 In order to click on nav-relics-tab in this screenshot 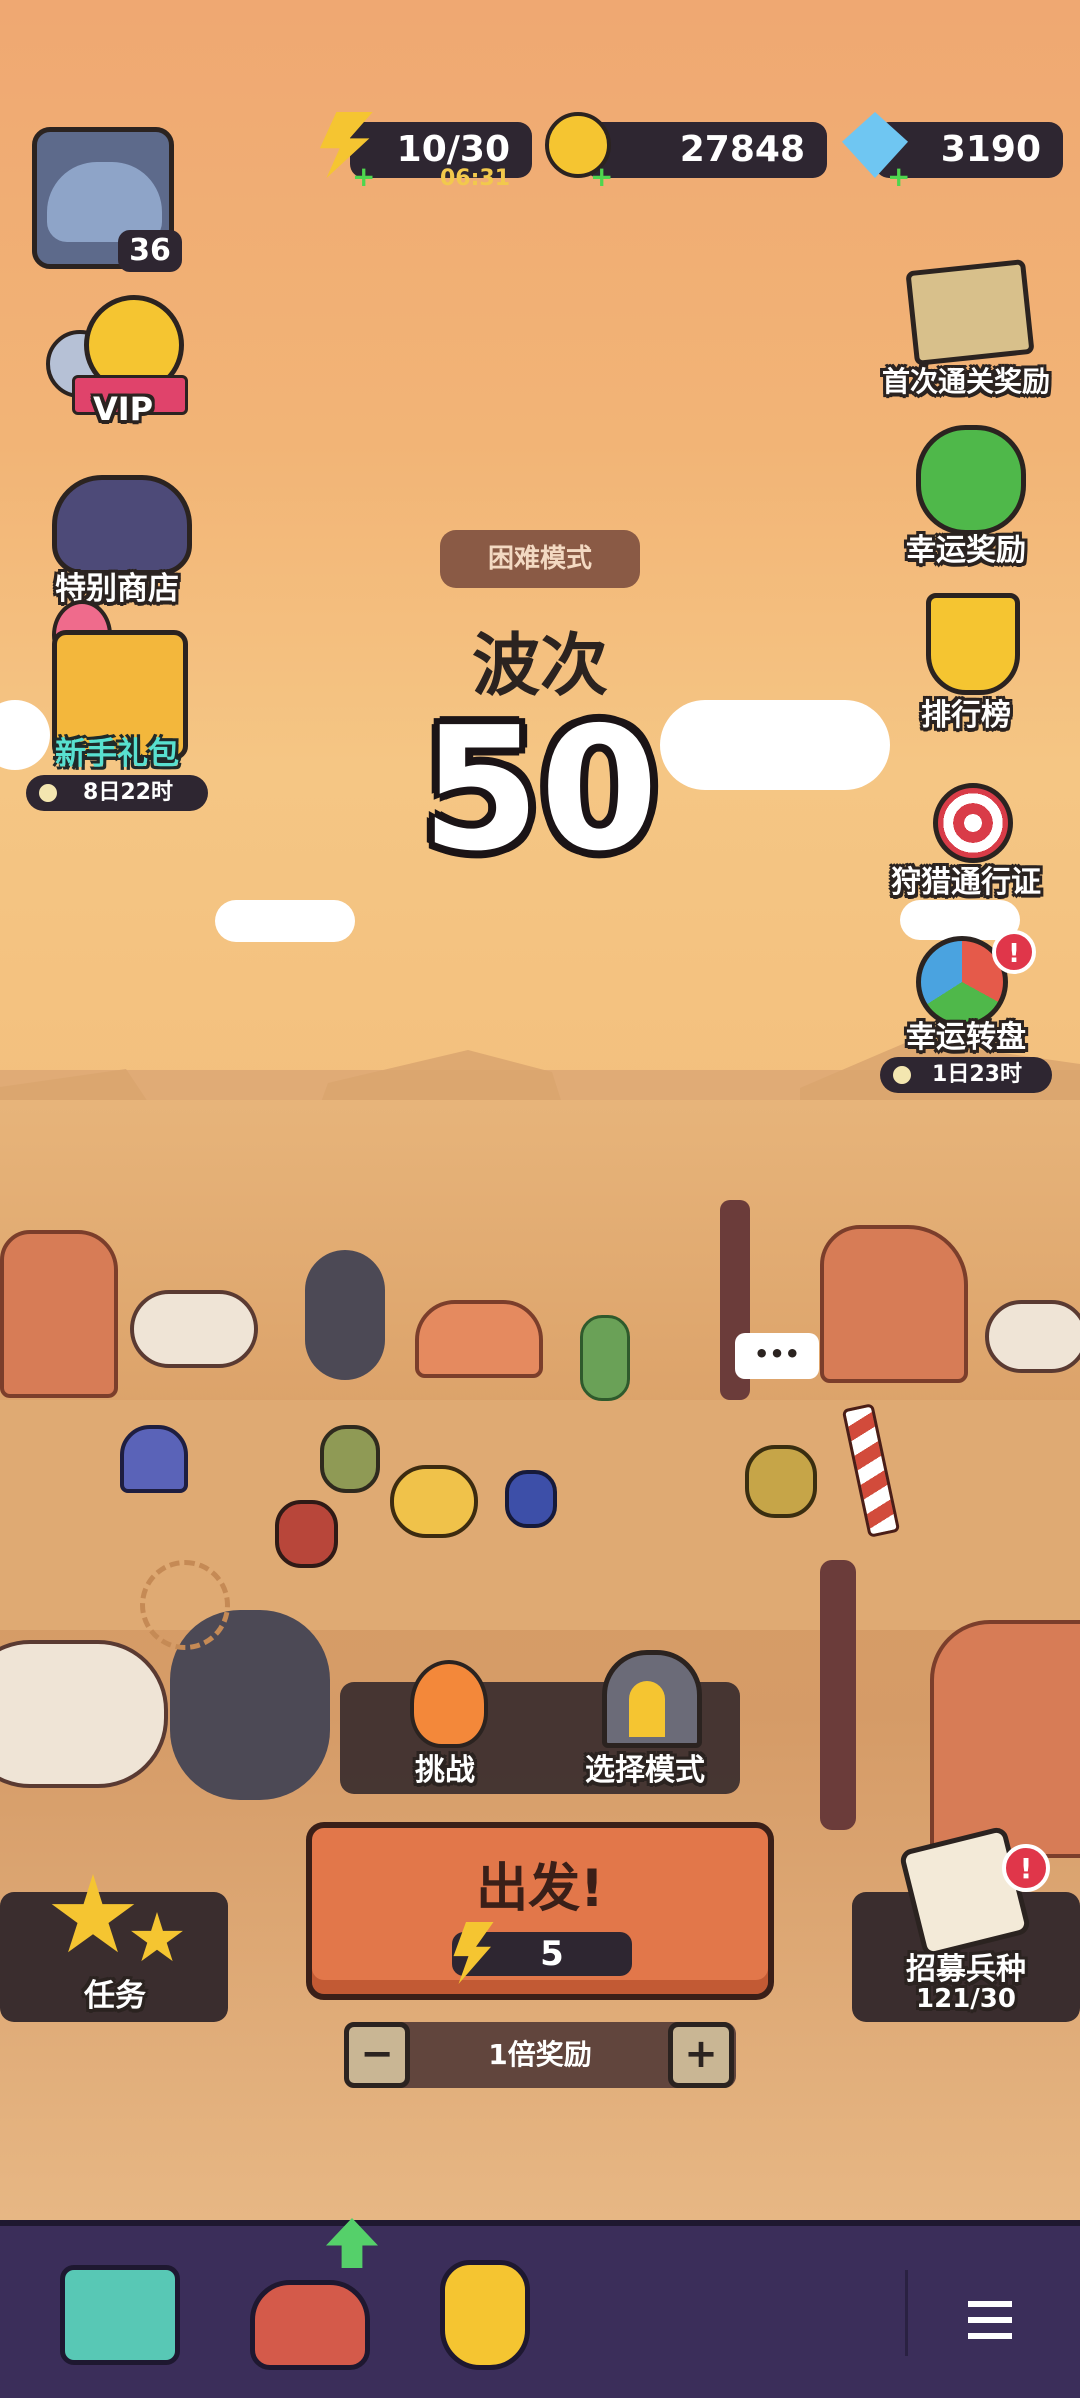, I will do `click(480, 2312)`.